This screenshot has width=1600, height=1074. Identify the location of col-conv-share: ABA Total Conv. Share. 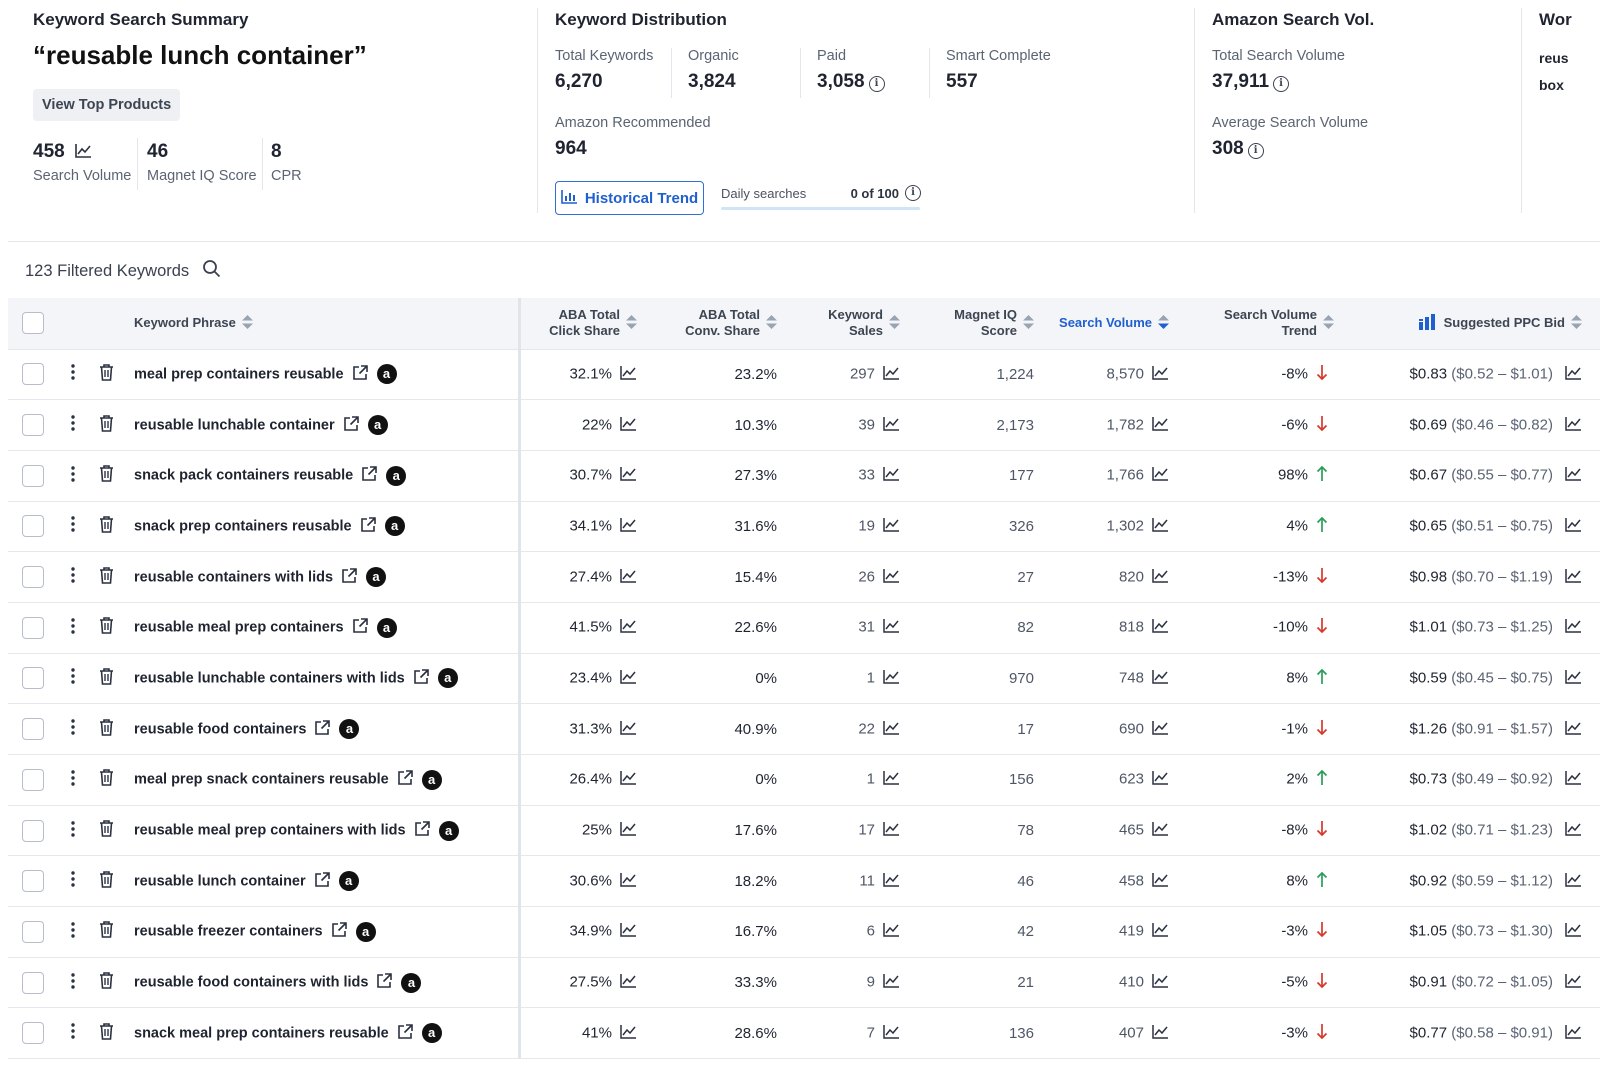
(721, 324).